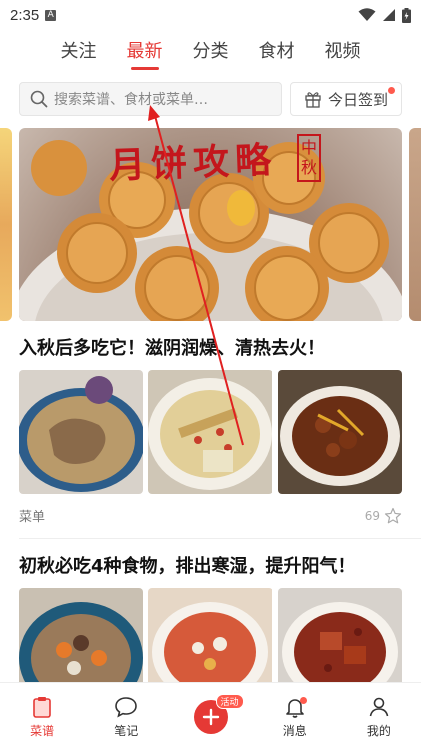  What do you see at coordinates (126, 707) in the screenshot?
I see `chat-bubble-icon` at bounding box center [126, 707].